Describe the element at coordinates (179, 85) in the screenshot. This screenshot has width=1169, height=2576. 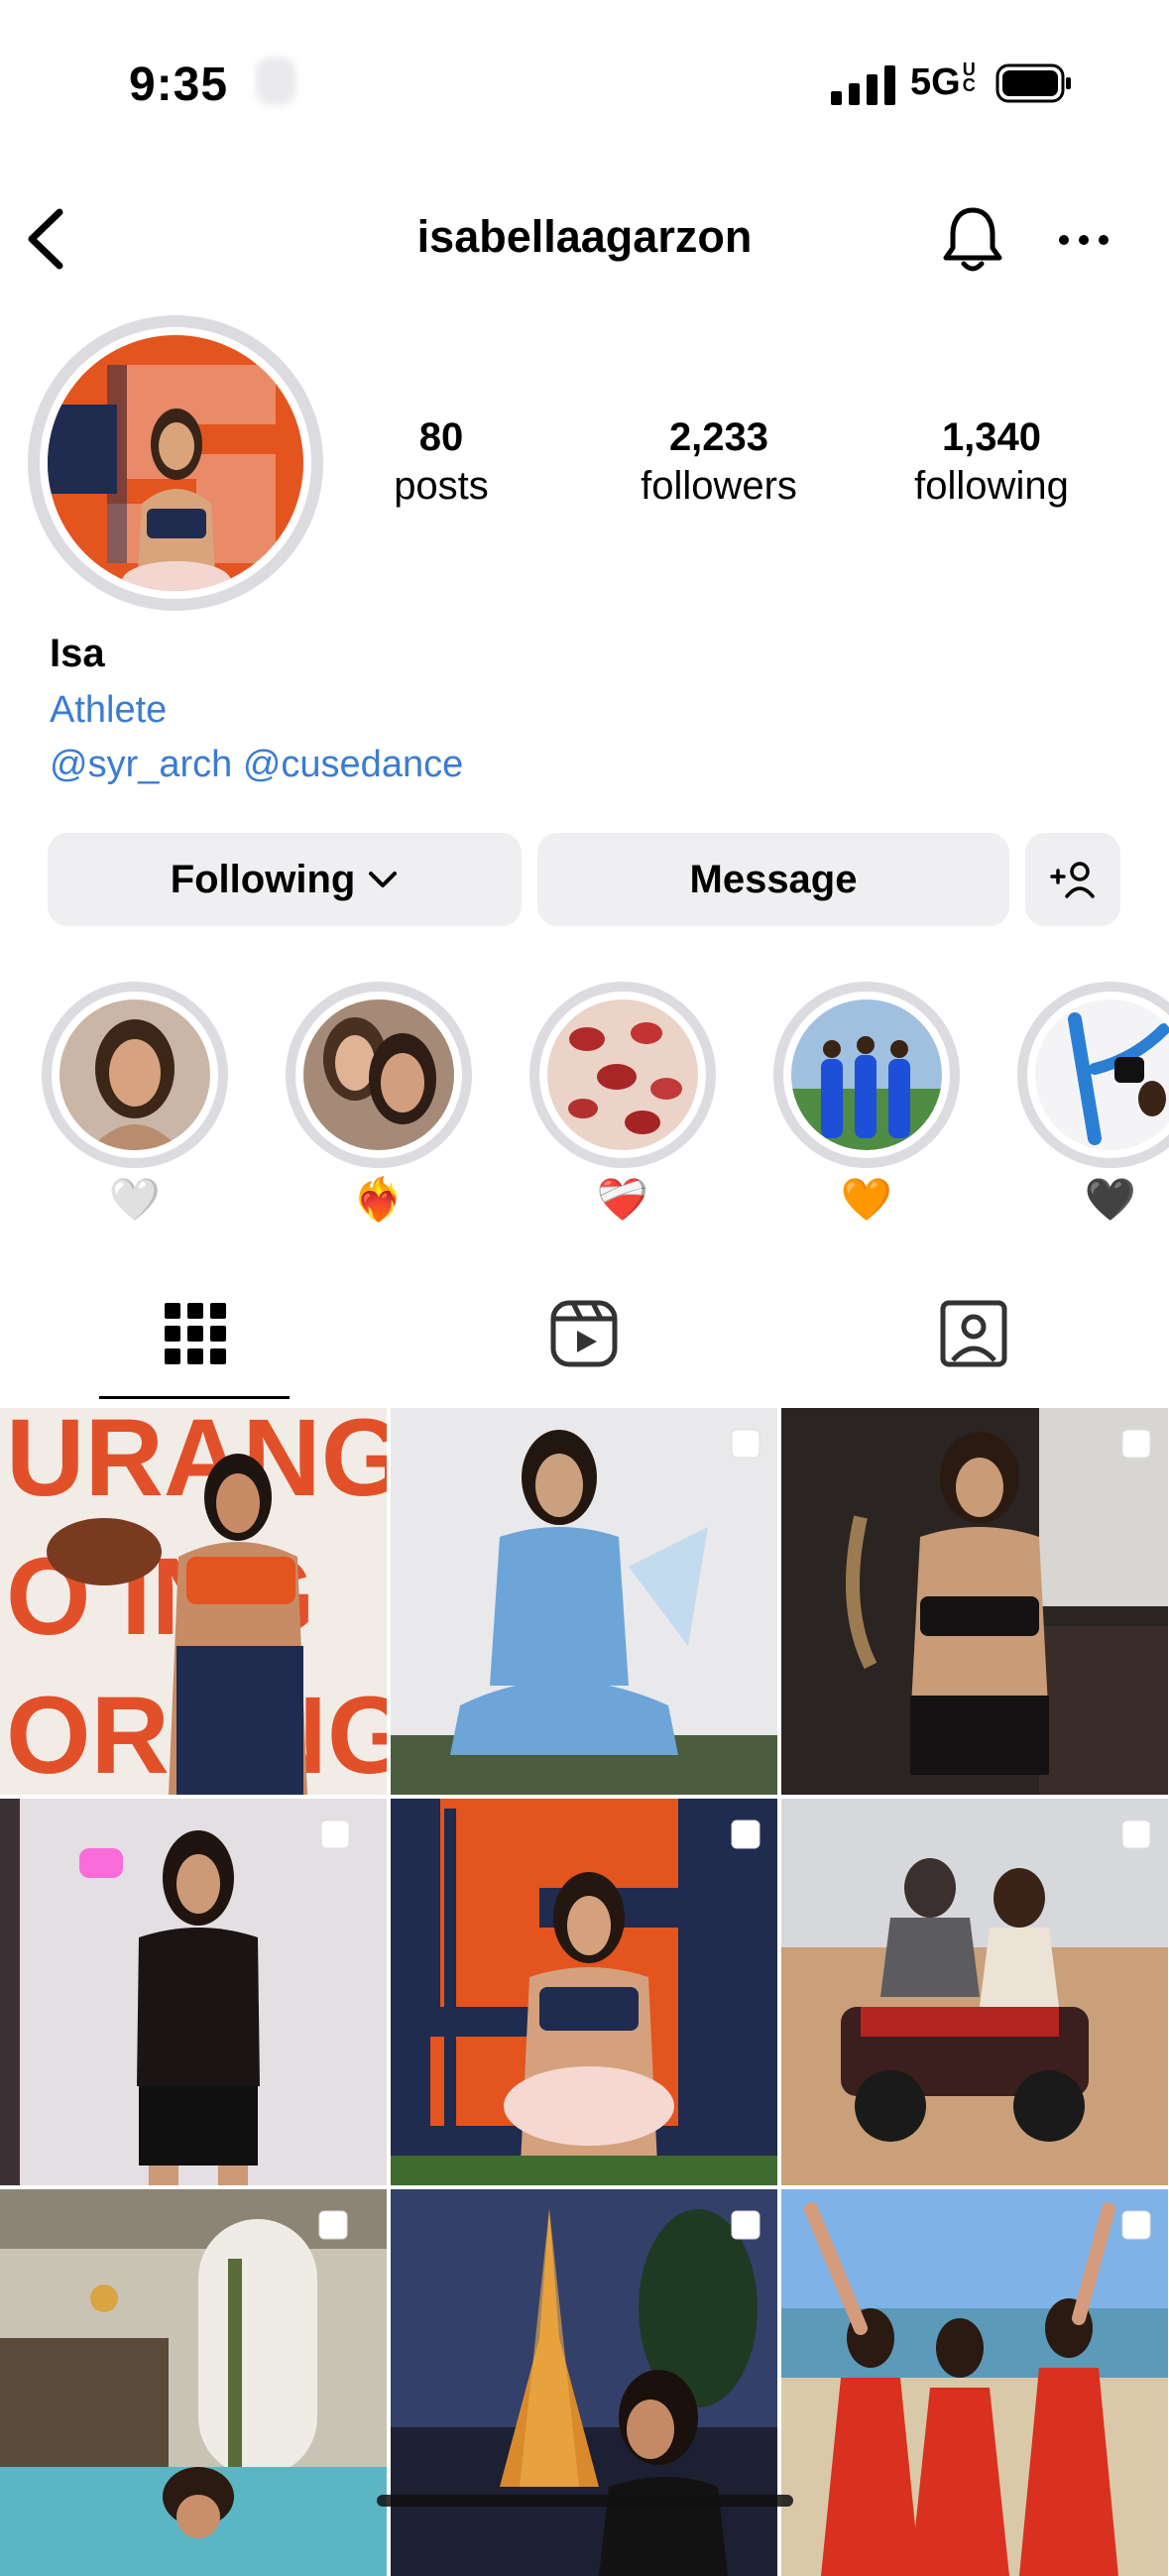
I see `status-time: 9:35` at that location.